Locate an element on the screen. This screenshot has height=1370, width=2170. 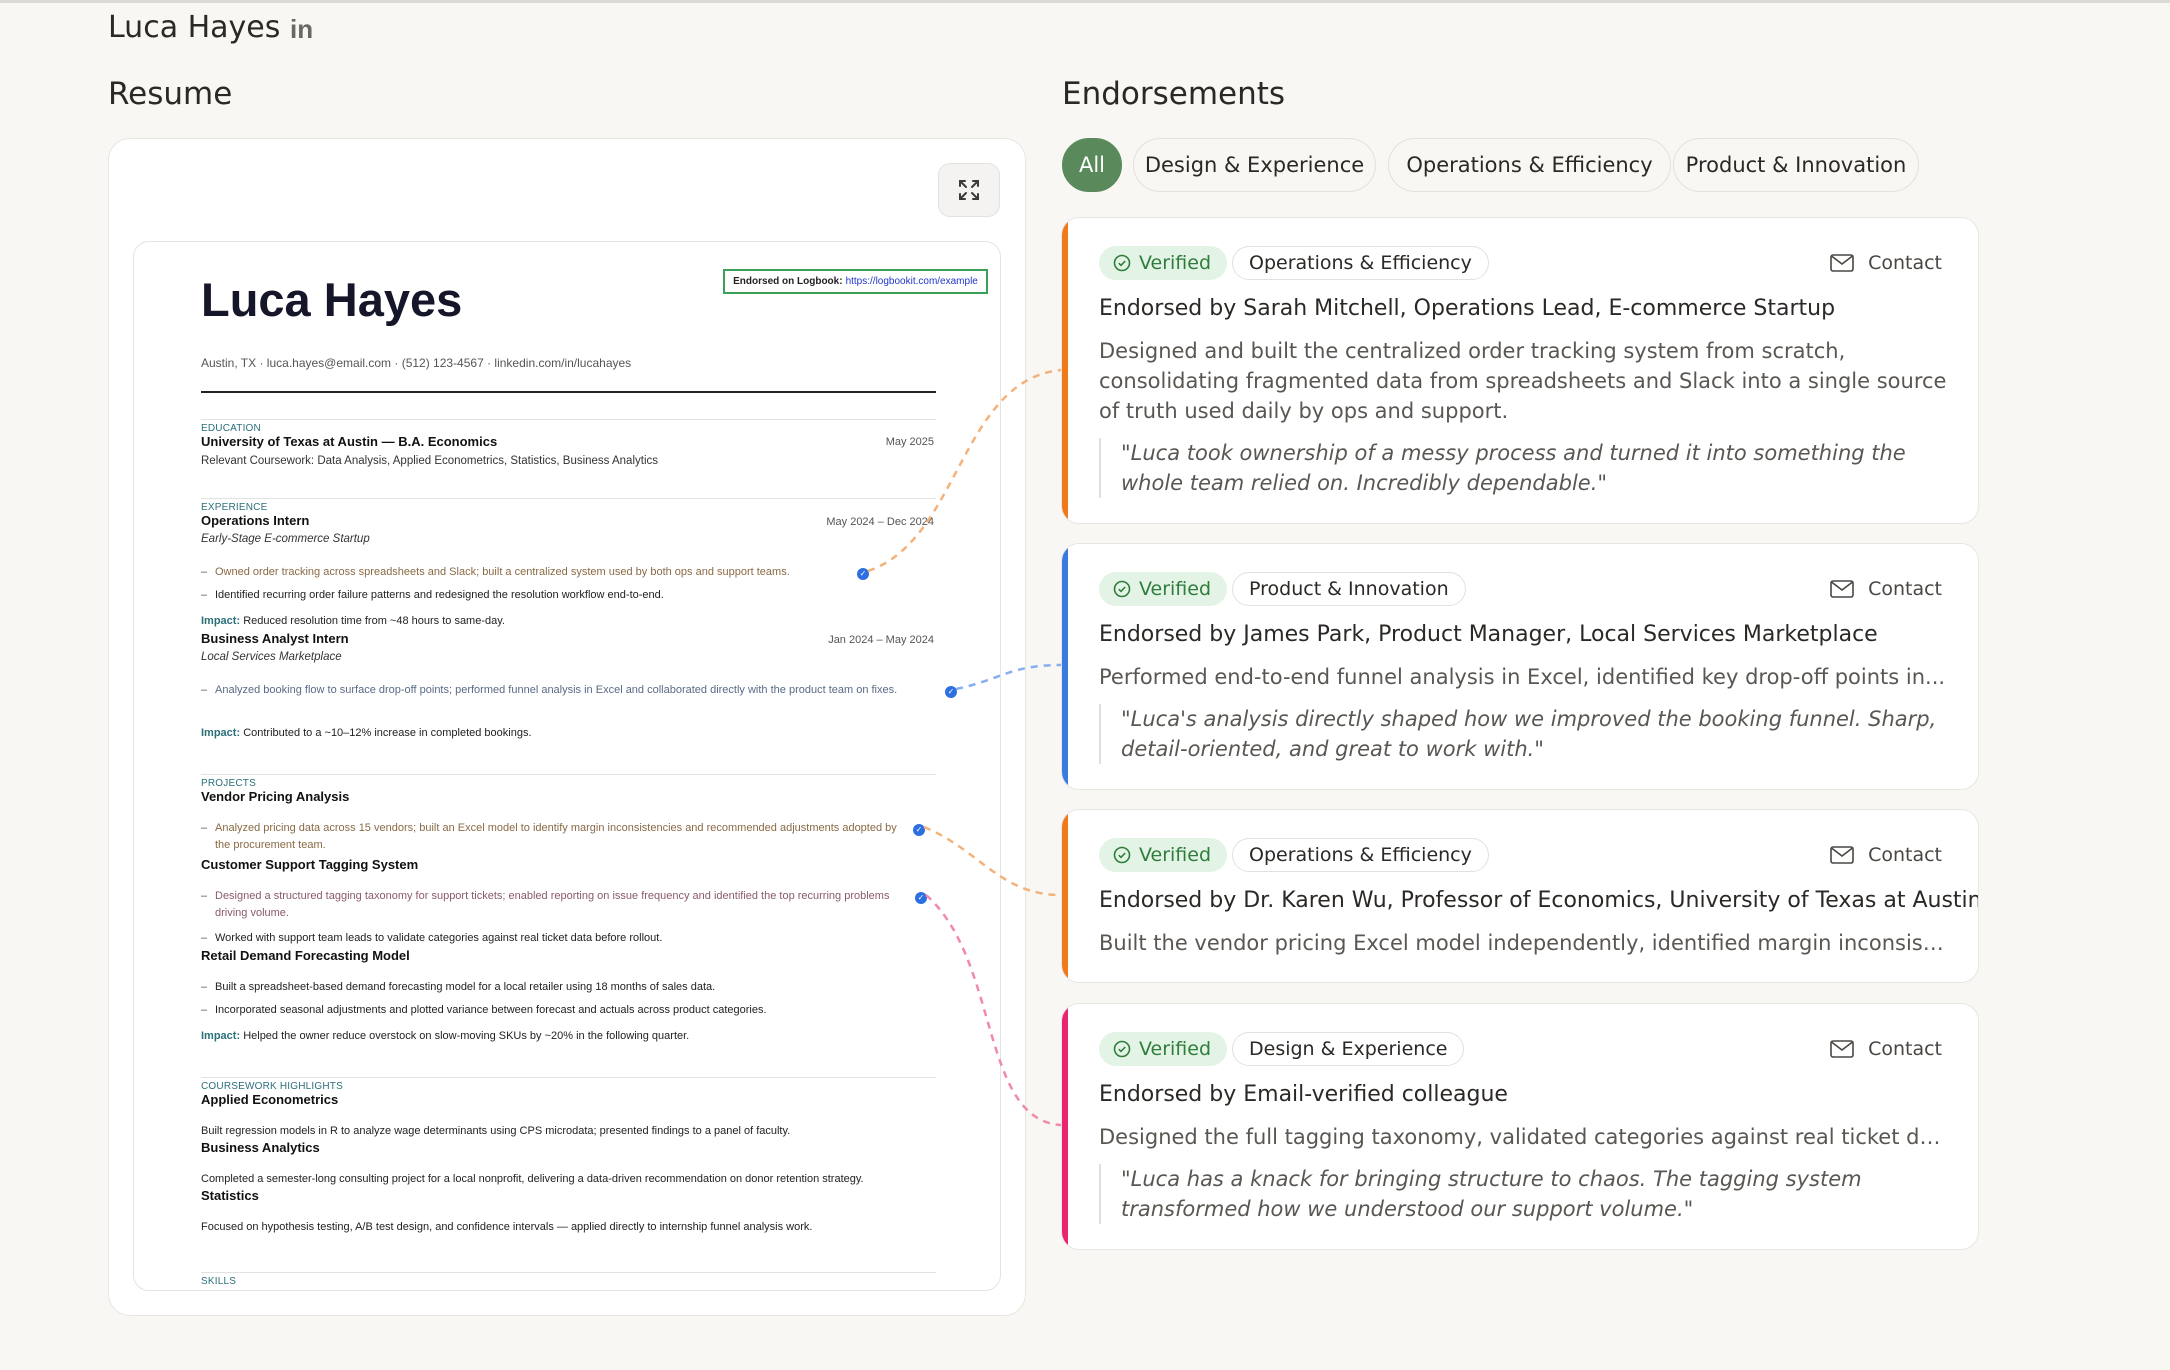
job-date: May 2024 – Dec 2024 is located at coordinates (880, 522).